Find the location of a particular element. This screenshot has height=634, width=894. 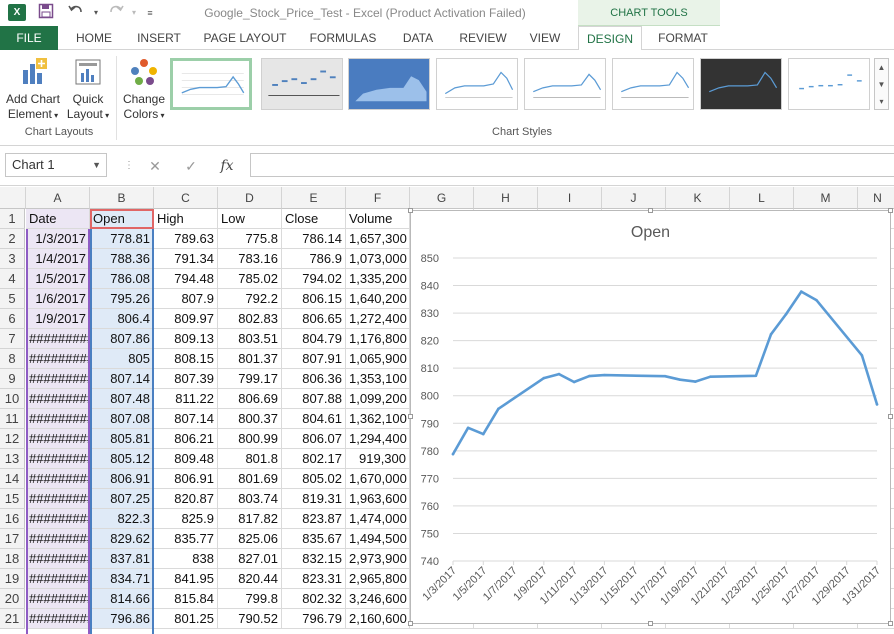

table-cell: 802.17 is located at coordinates (314, 459).